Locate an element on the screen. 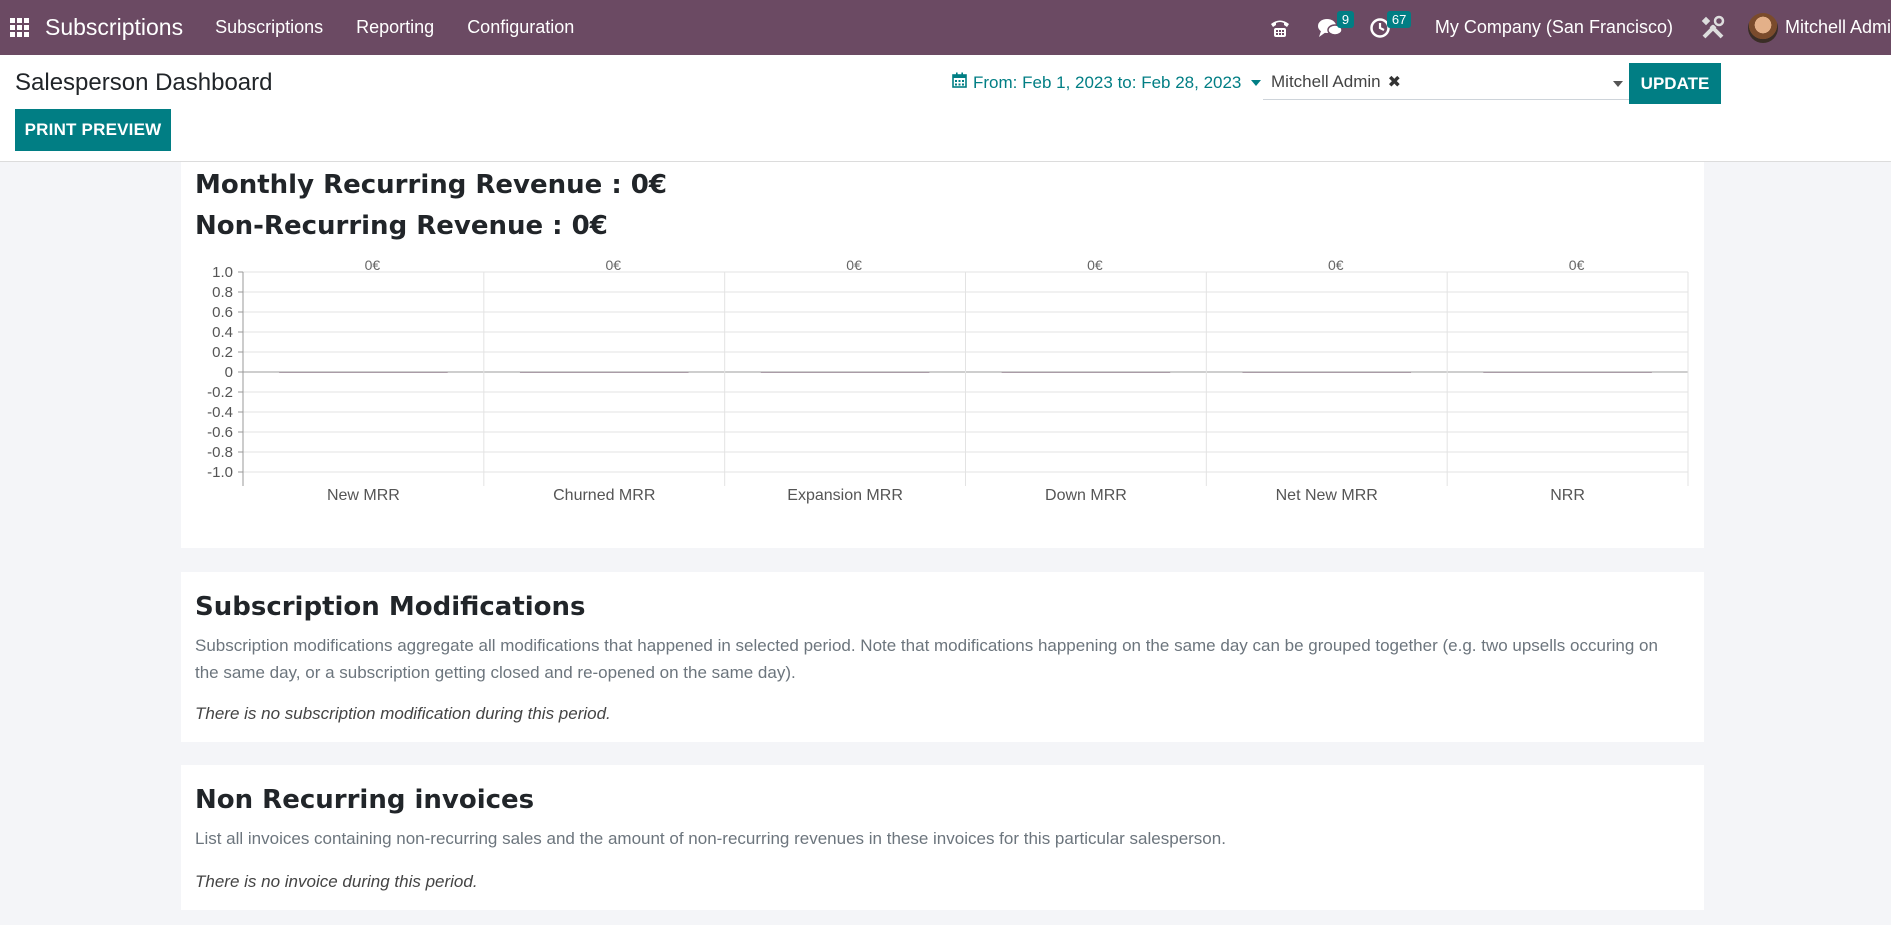 This screenshot has height=925, width=1891. y-tick-label: 1.0 is located at coordinates (222, 272).